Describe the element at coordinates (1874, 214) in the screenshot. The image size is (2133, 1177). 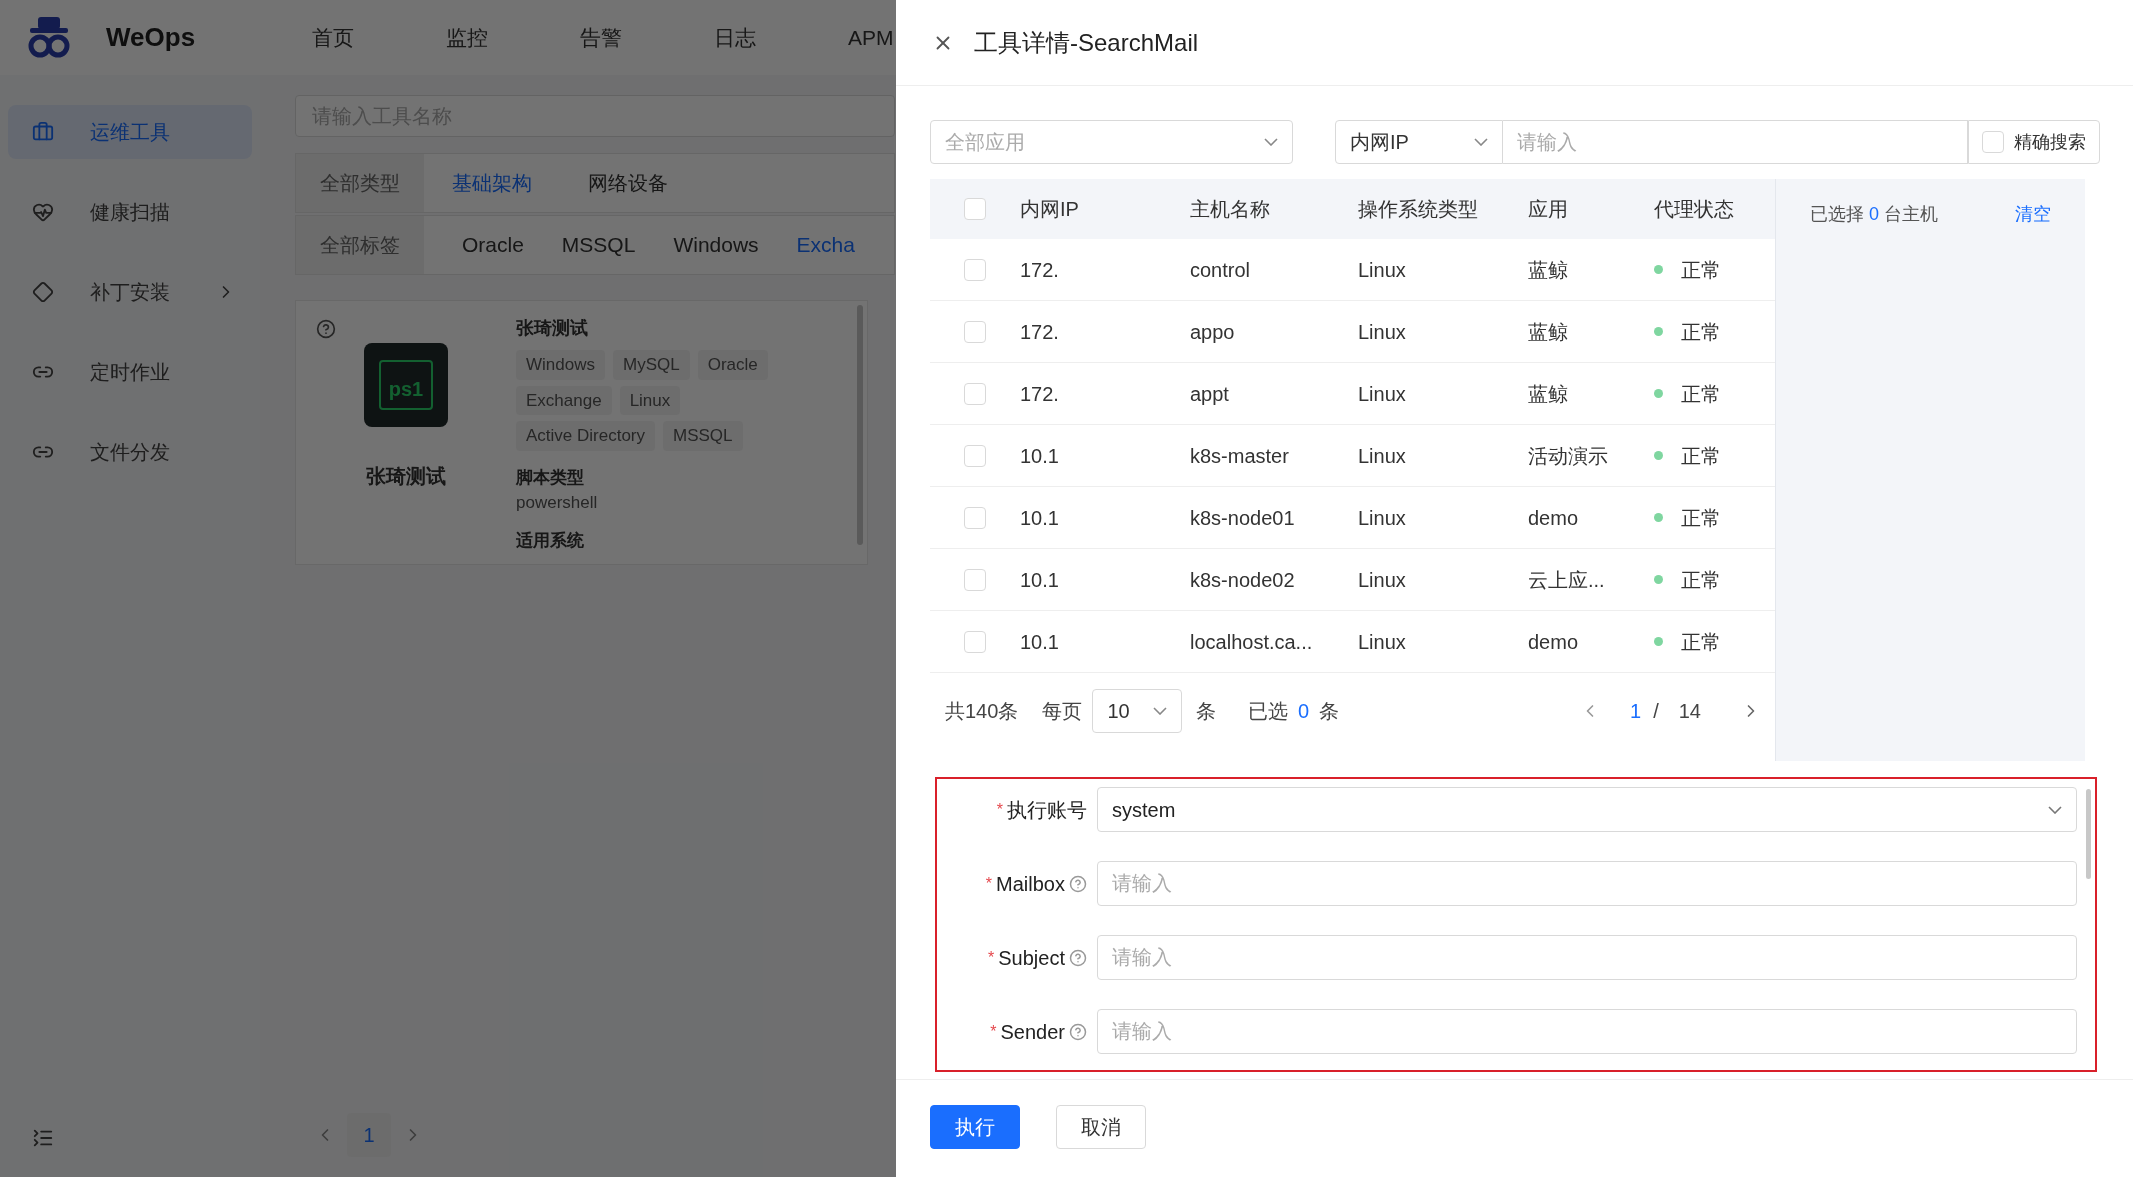
I see `selection-summary: 已选择 0 台主机` at that location.